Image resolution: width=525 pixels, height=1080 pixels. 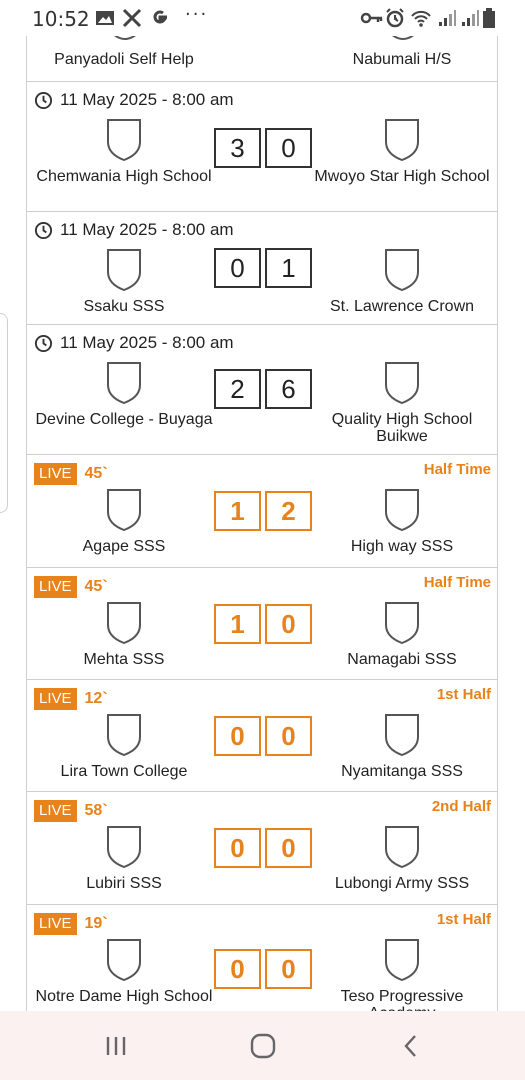 What do you see at coordinates (402, 546) in the screenshot?
I see `away-team-name: High way SSS` at bounding box center [402, 546].